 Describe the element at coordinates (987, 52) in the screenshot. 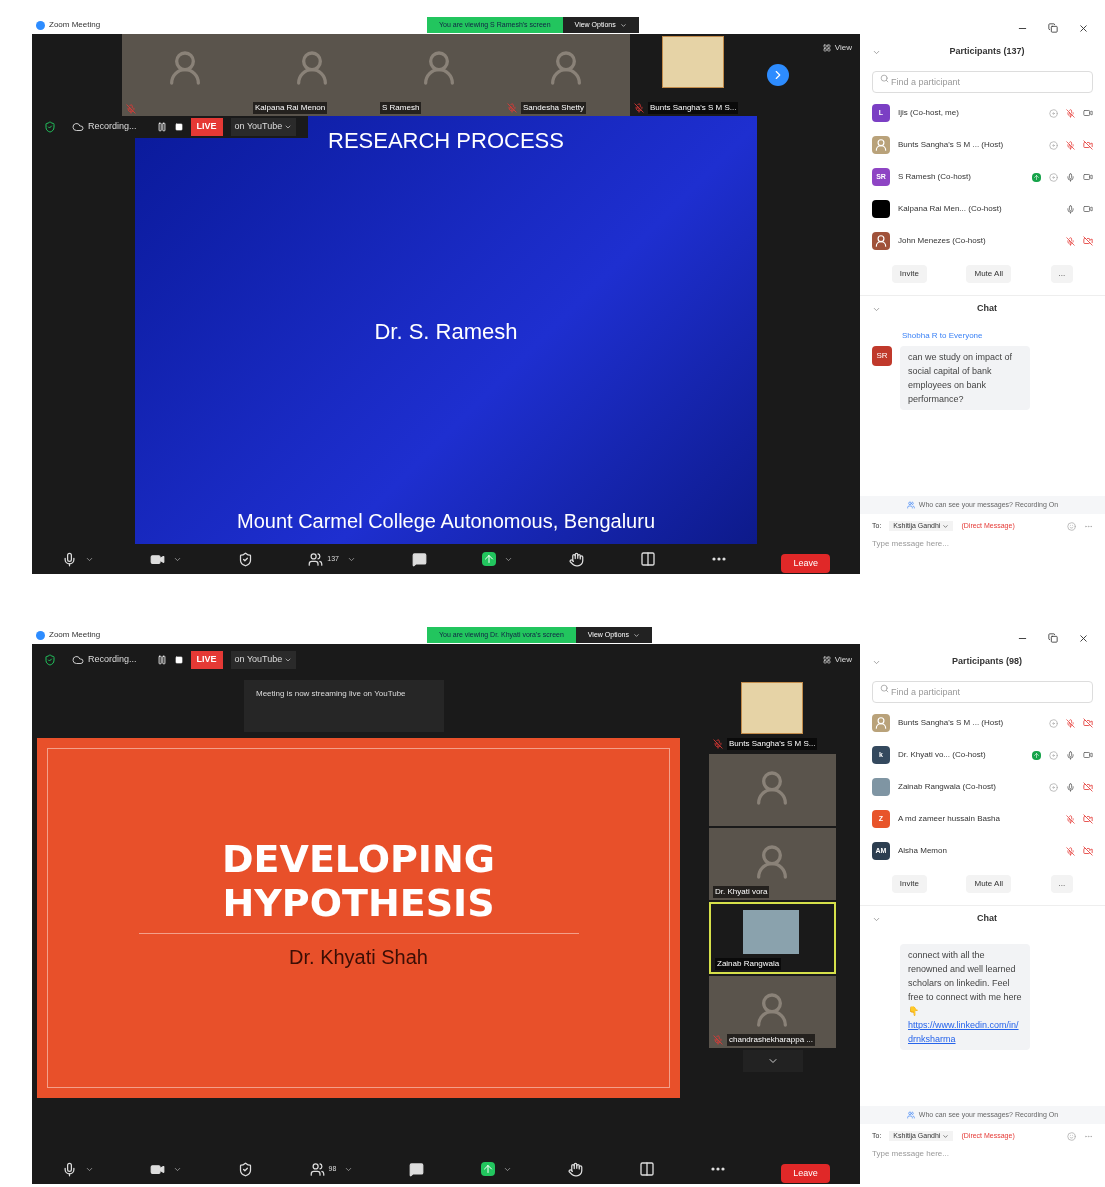

I see `participants-title: Participants (137)` at that location.